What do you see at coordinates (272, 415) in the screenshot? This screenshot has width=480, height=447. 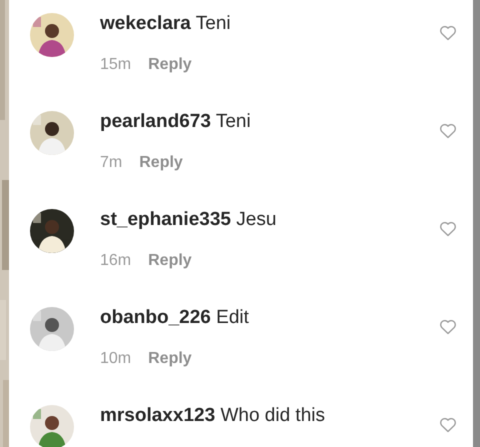 I see `comment-text: Who did this` at bounding box center [272, 415].